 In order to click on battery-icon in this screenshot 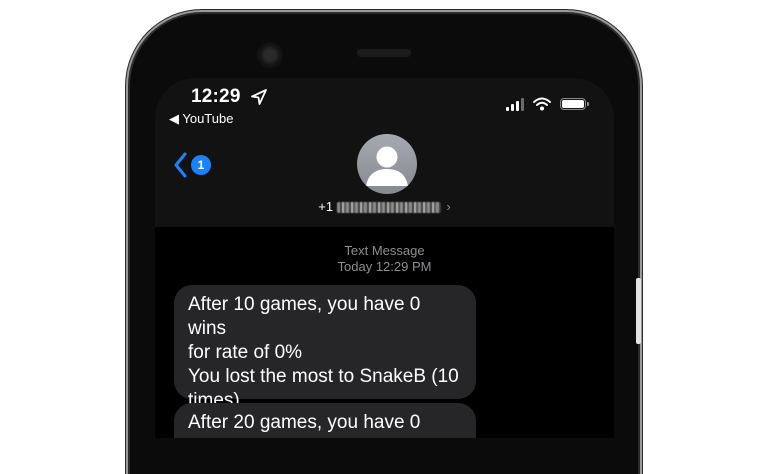, I will do `click(574, 104)`.